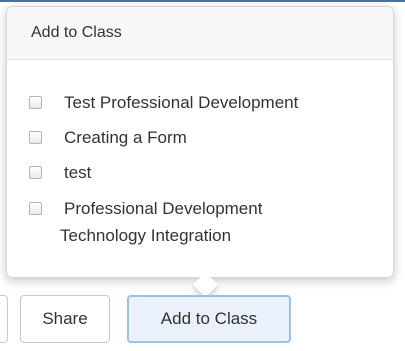 The height and width of the screenshot is (351, 405). What do you see at coordinates (65, 319) in the screenshot?
I see `share-button: Share` at bounding box center [65, 319].